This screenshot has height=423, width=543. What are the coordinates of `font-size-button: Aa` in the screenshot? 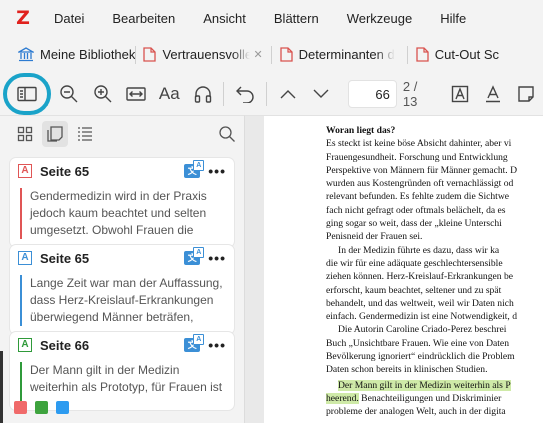 It's located at (169, 94).